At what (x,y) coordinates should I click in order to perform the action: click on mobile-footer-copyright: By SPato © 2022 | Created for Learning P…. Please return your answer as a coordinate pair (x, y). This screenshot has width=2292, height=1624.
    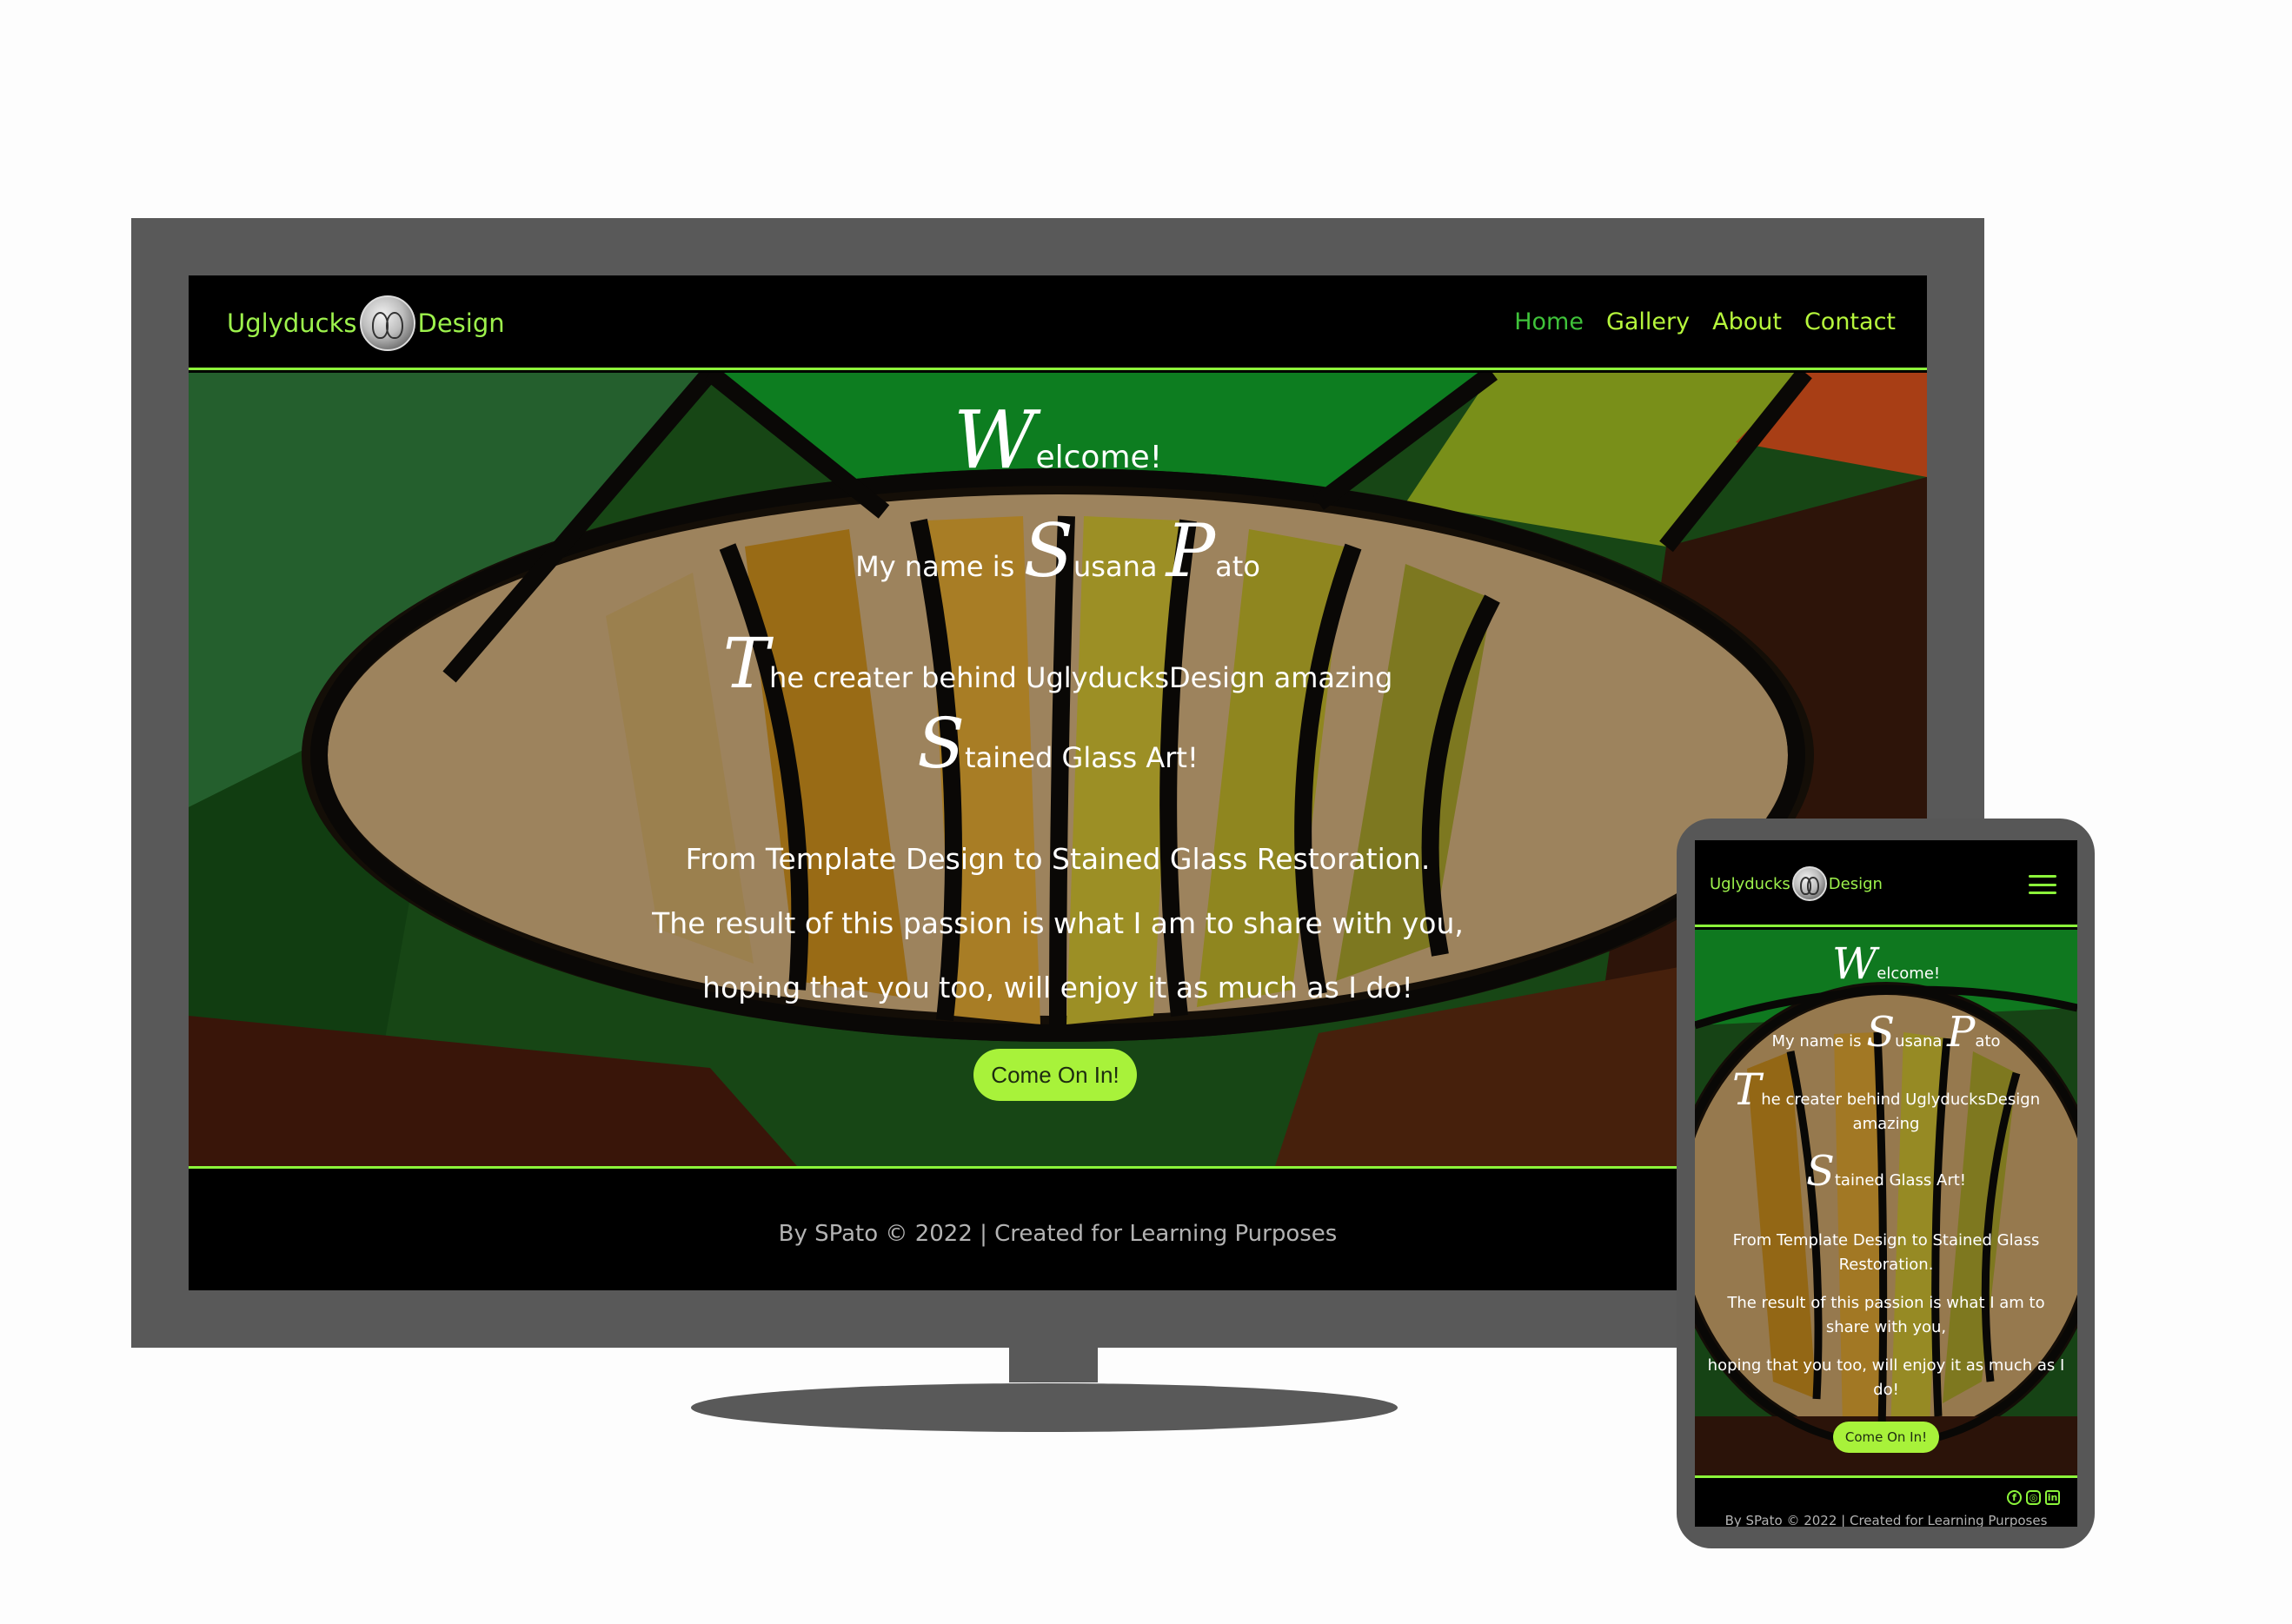
    Looking at the image, I should click on (1886, 1520).